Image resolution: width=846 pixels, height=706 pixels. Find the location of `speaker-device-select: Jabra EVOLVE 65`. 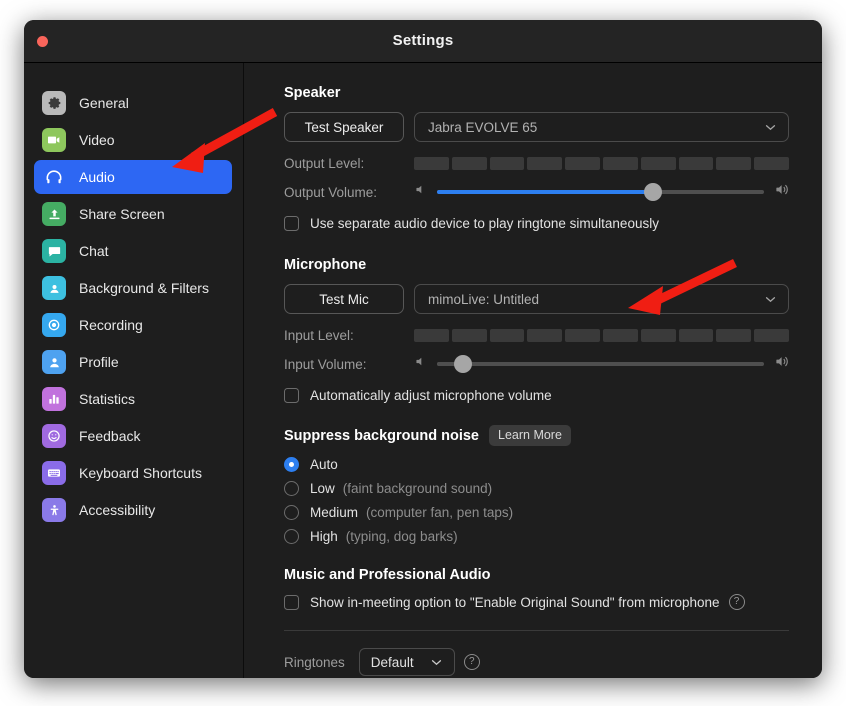

speaker-device-select: Jabra EVOLVE 65 is located at coordinates (601, 127).